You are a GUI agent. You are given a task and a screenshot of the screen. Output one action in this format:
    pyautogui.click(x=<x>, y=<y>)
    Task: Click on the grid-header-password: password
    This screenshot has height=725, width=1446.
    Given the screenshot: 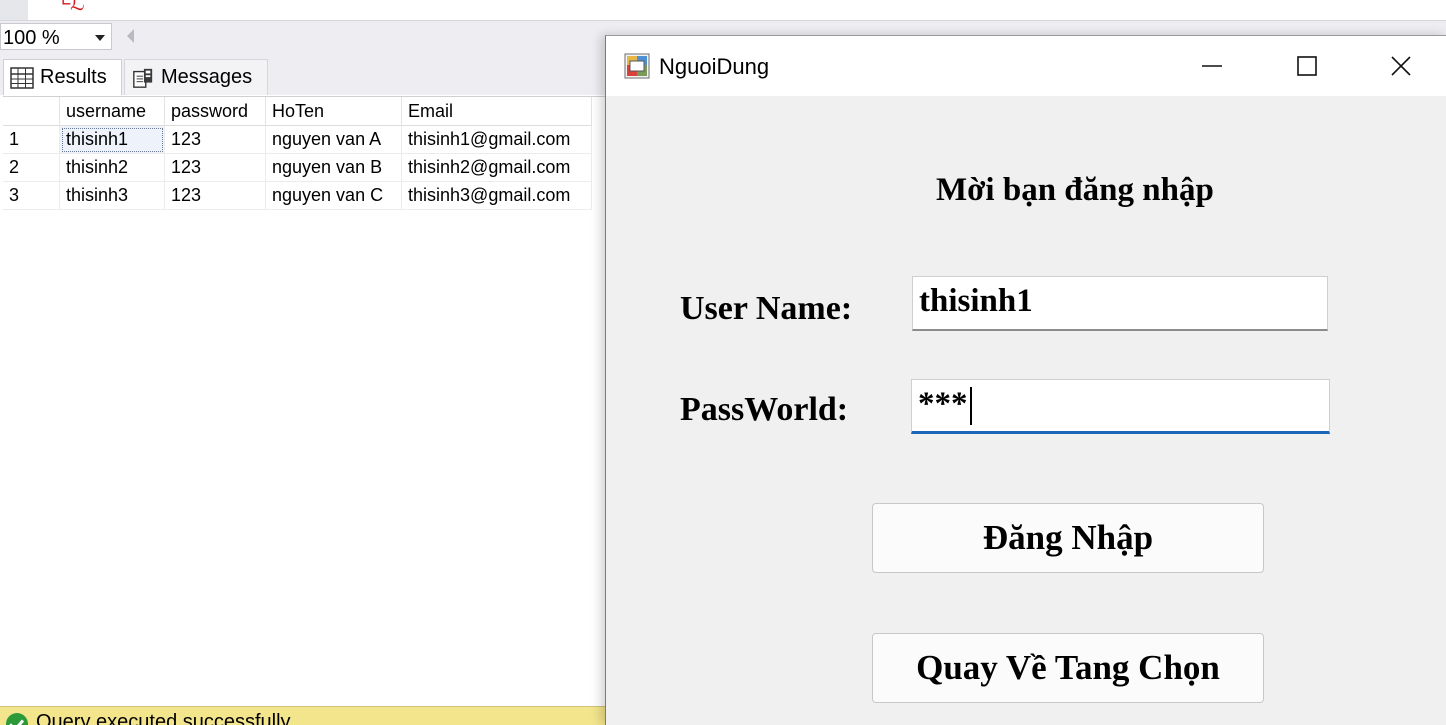 What is the action you would take?
    pyautogui.click(x=215, y=111)
    